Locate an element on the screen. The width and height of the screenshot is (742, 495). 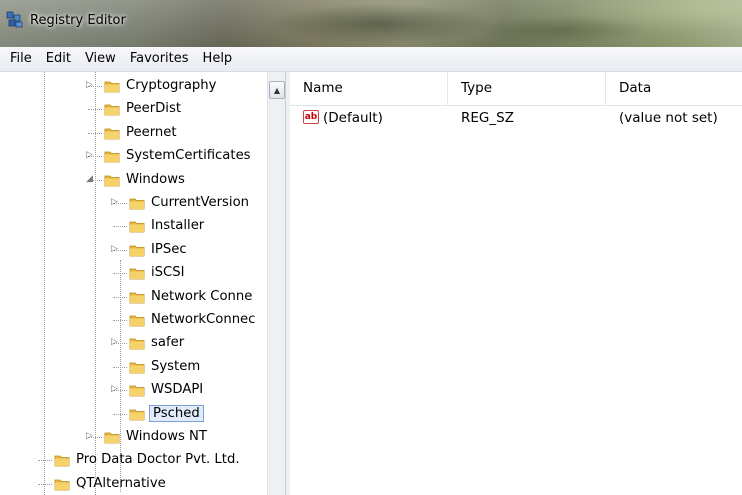
tree-item: ◢ Windows is located at coordinates (134, 180).